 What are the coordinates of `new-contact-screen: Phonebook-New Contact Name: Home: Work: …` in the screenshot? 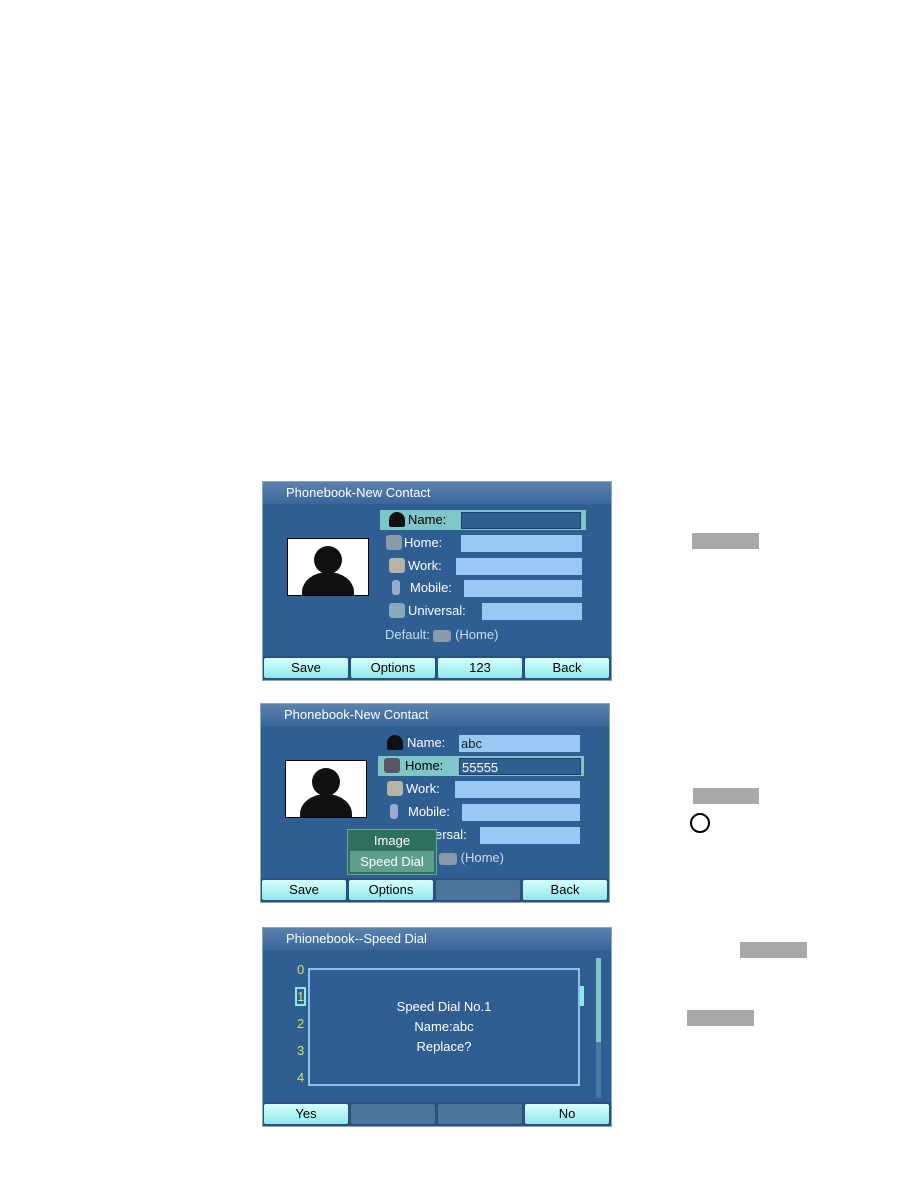 It's located at (437, 581).